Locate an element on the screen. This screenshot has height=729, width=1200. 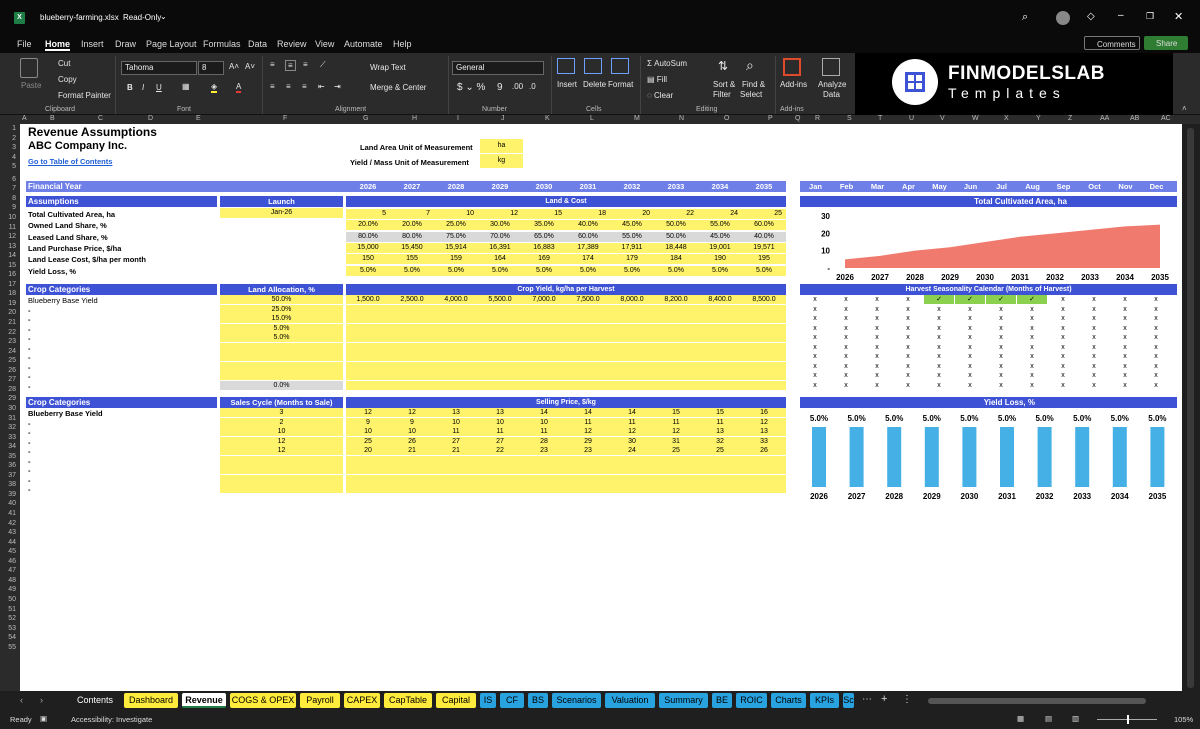
column-header: B is located at coordinates (52, 118).